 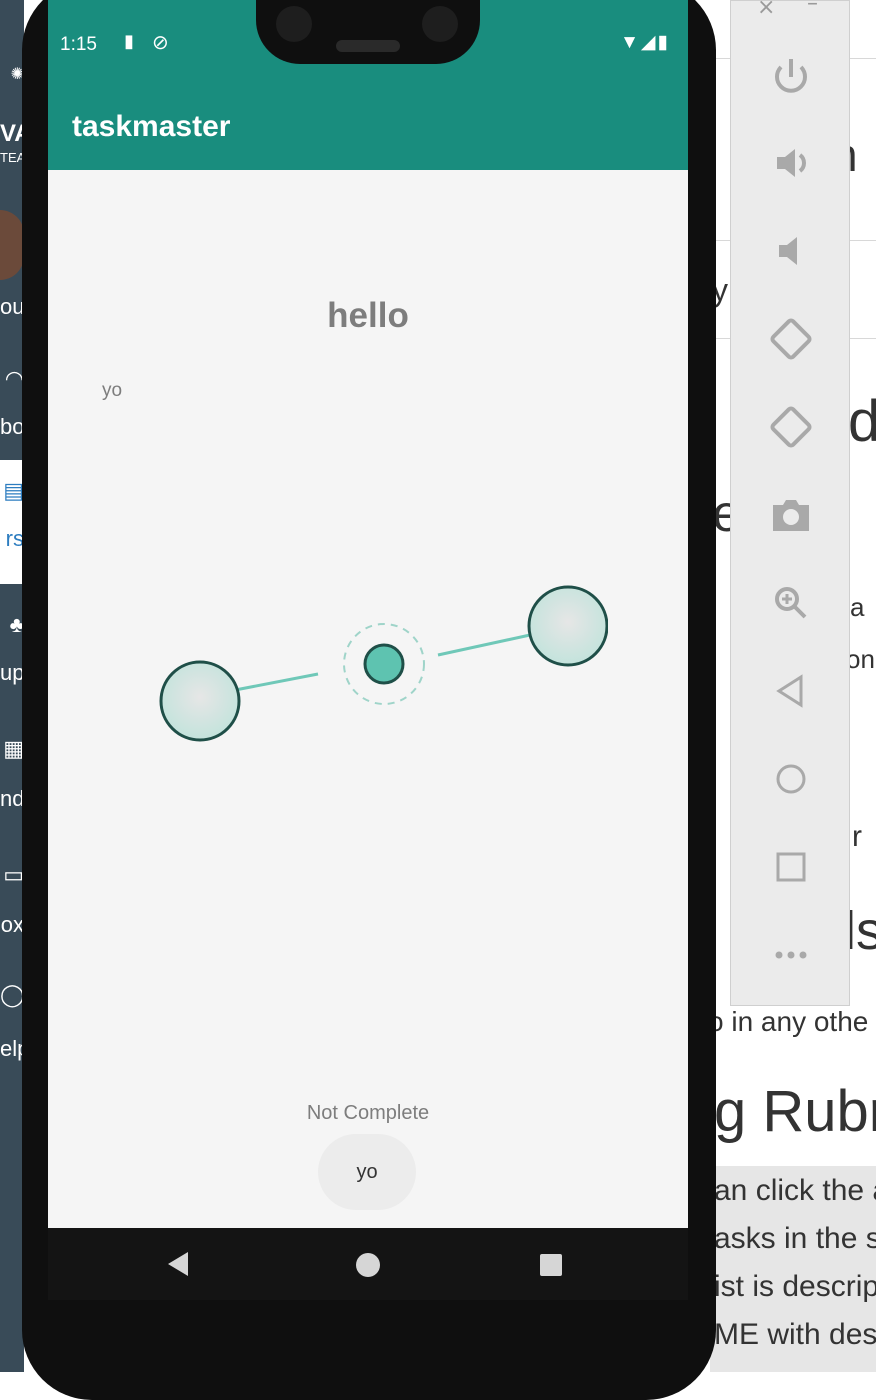 I want to click on status-icons: ▼◢▮, so click(x=645, y=42).